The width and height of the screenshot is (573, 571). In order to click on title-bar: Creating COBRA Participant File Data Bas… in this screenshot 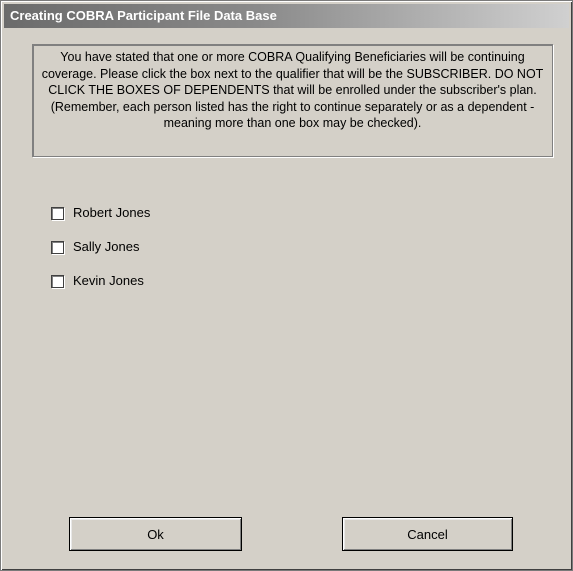, I will do `click(286, 16)`.